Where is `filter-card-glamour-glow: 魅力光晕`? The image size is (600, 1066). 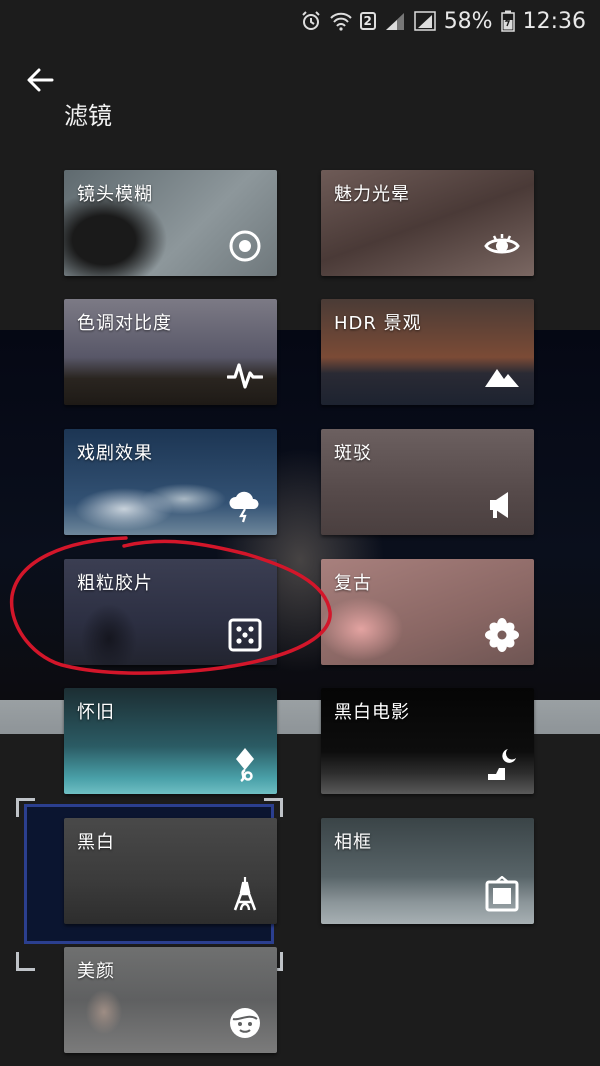 filter-card-glamour-glow: 魅力光晕 is located at coordinates (427, 223).